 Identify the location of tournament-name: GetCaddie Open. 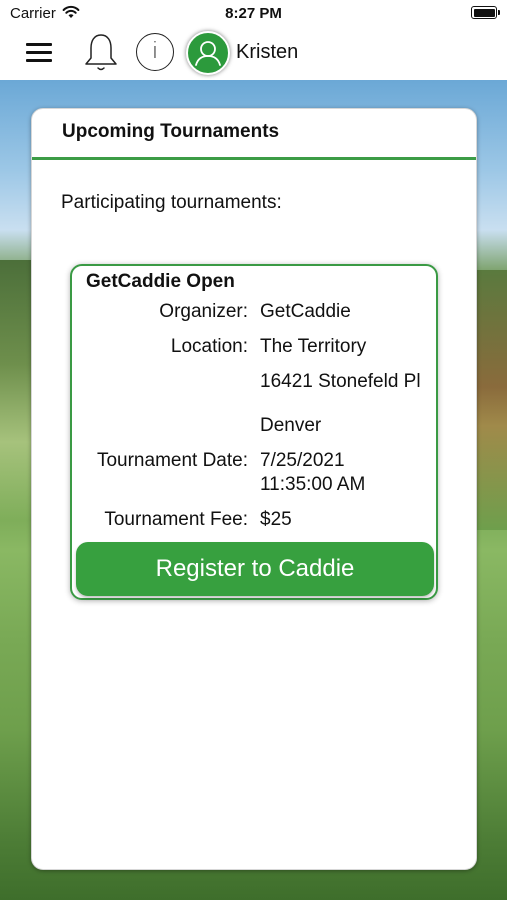
(160, 281).